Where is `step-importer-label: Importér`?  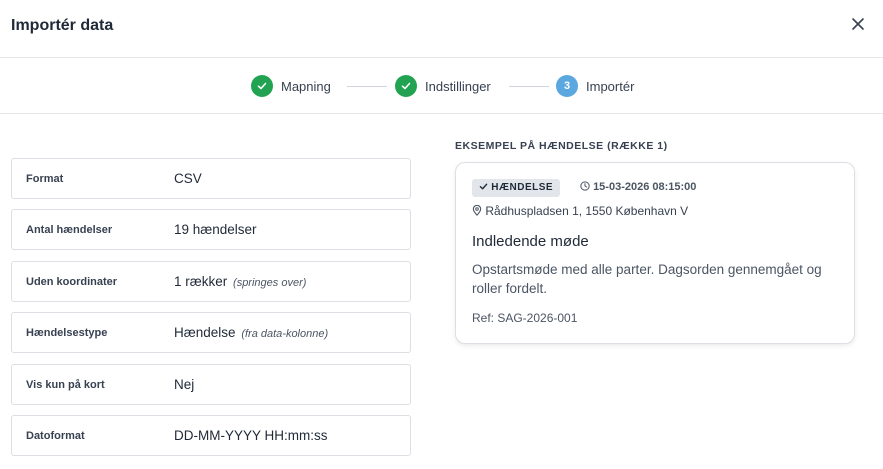 step-importer-label: Importér is located at coordinates (610, 86).